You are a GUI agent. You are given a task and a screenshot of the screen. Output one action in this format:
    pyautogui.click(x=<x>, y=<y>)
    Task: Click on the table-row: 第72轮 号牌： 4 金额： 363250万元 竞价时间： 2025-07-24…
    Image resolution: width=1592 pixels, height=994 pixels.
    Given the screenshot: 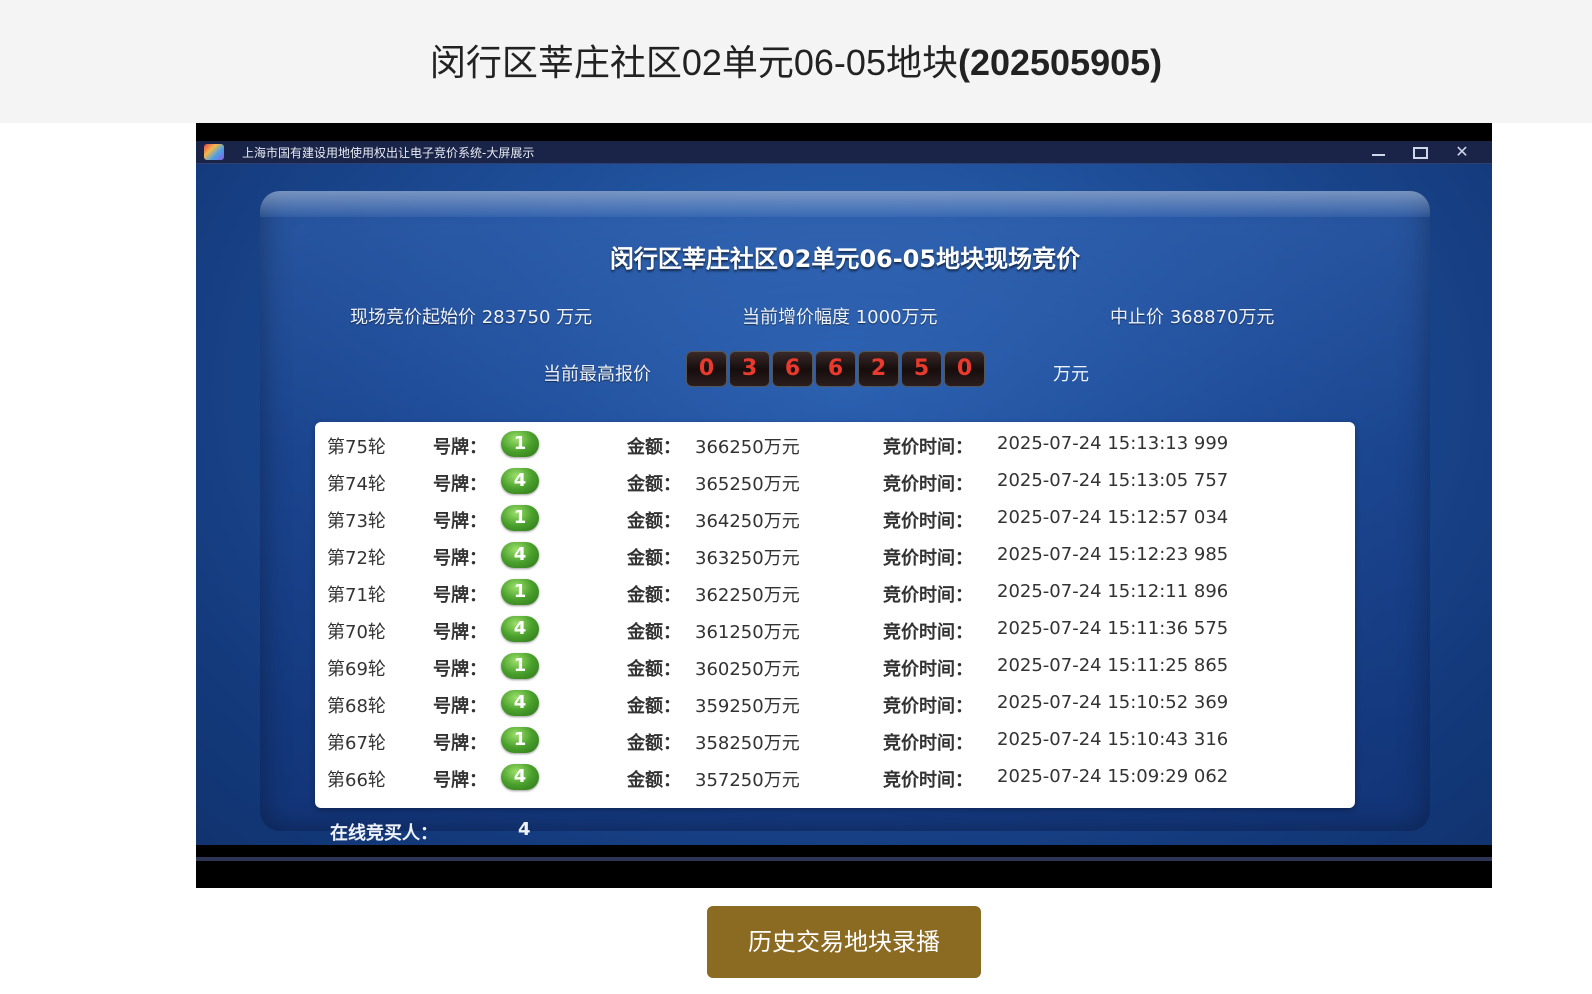 What is the action you would take?
    pyautogui.click(x=835, y=556)
    